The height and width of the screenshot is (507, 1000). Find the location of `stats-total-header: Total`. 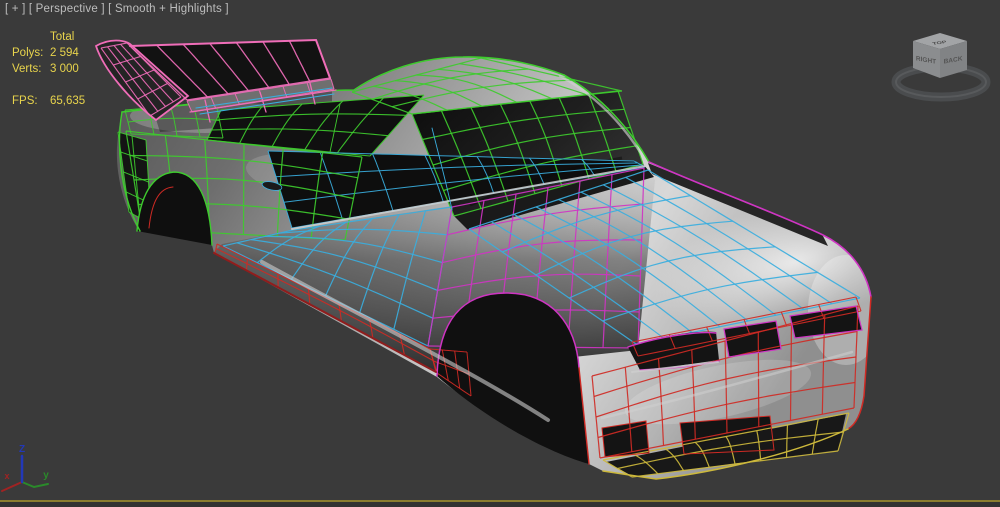

stats-total-header: Total is located at coordinates (62, 37).